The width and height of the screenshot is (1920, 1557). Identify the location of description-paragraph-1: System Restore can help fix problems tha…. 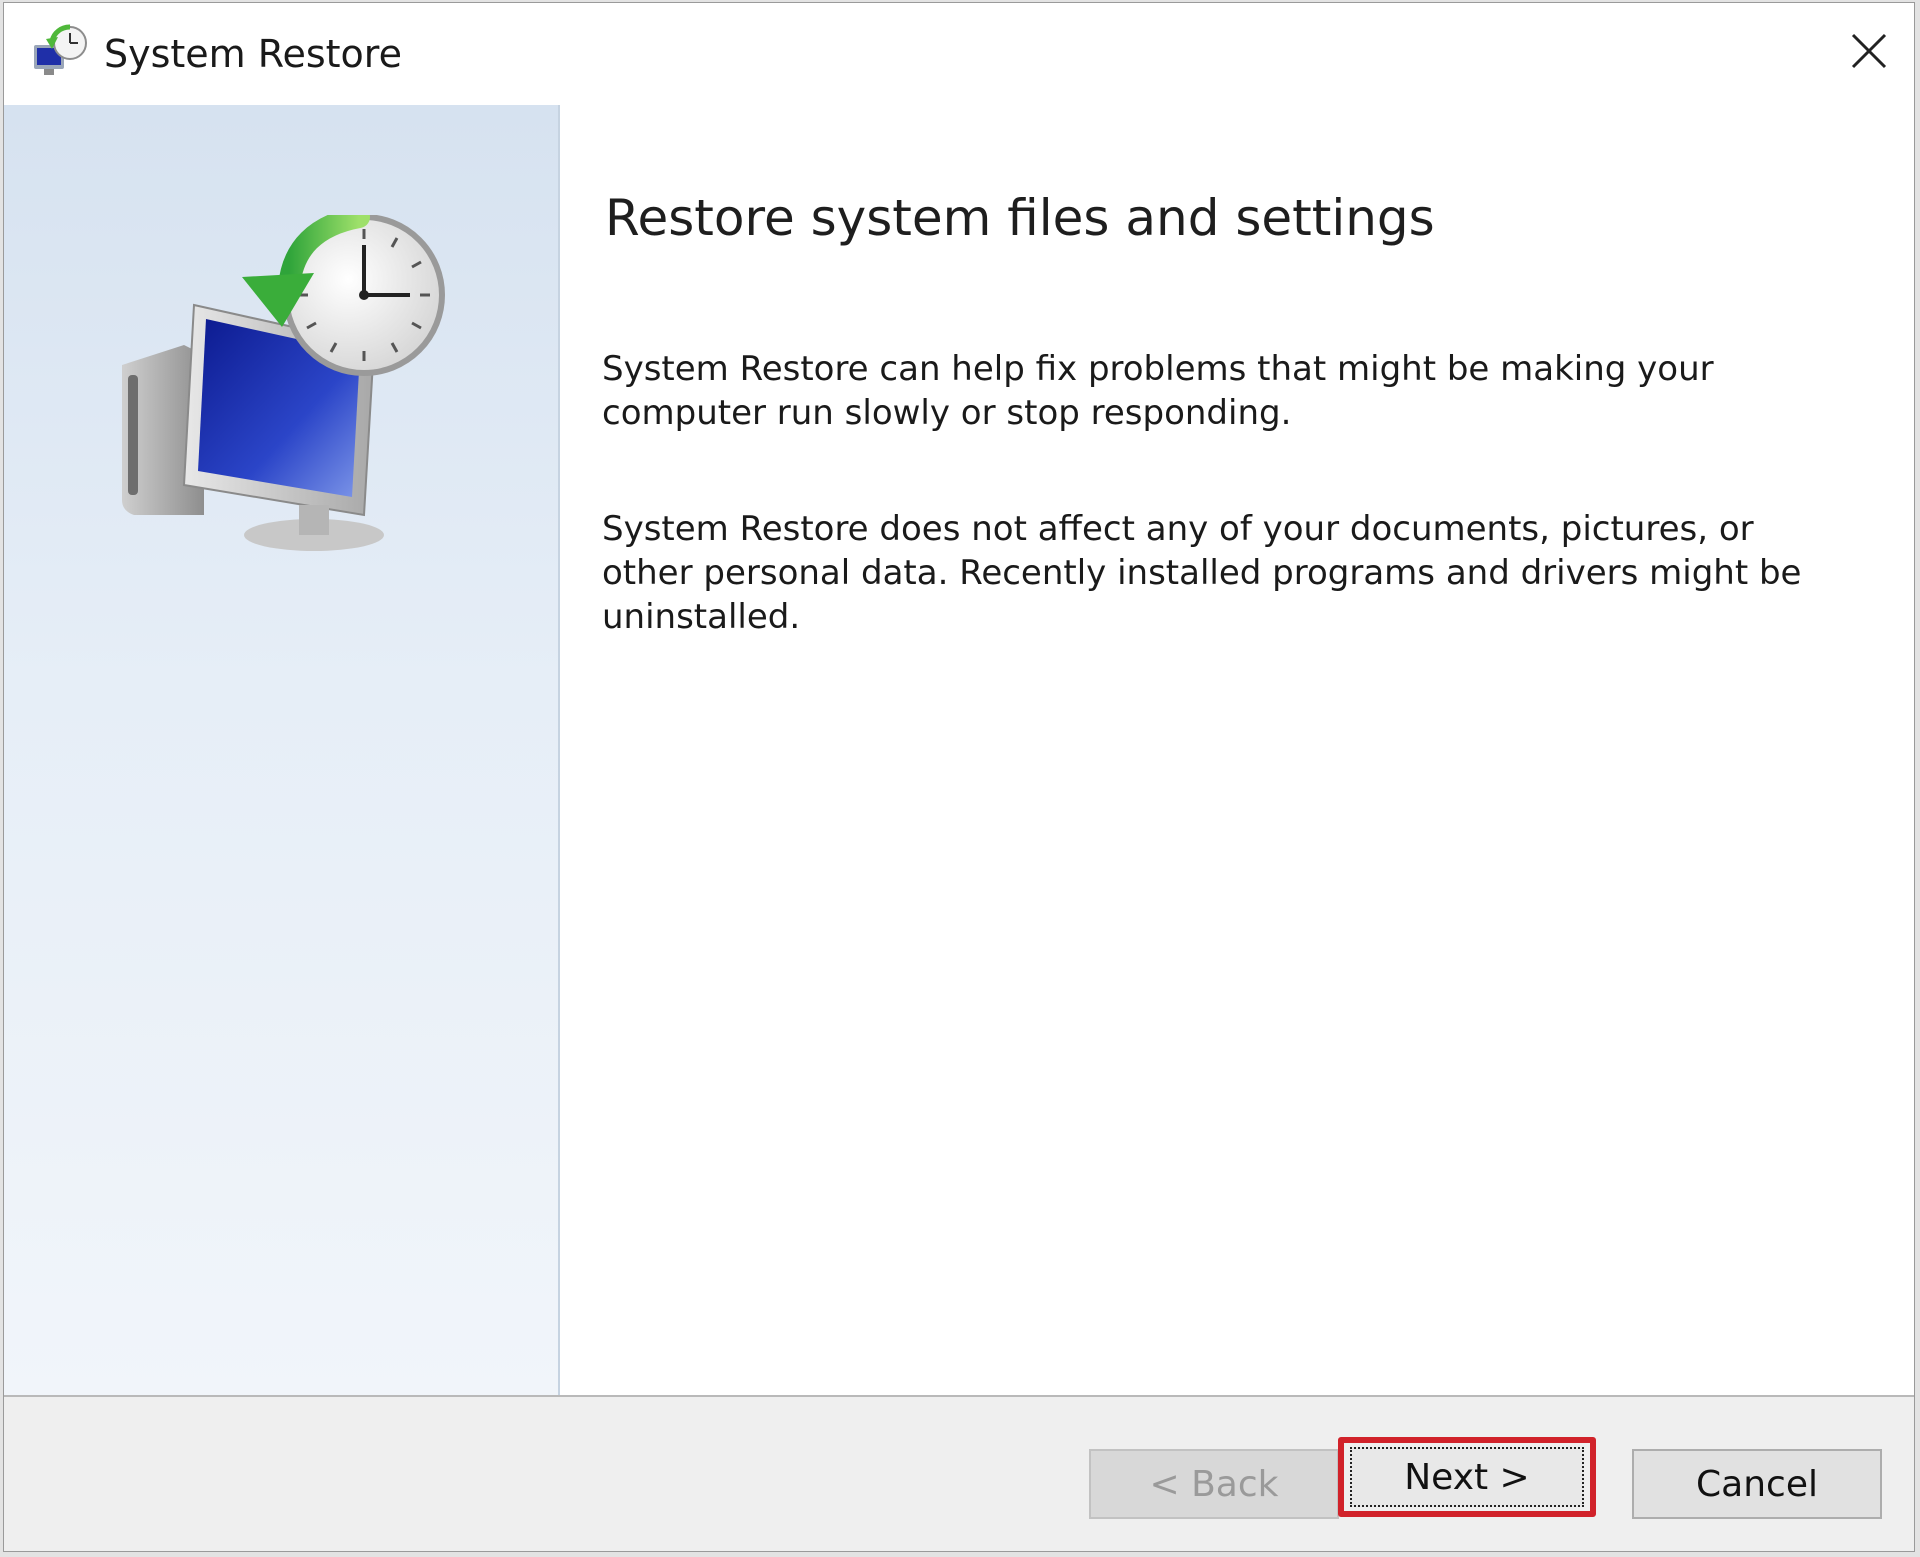
(1158, 391).